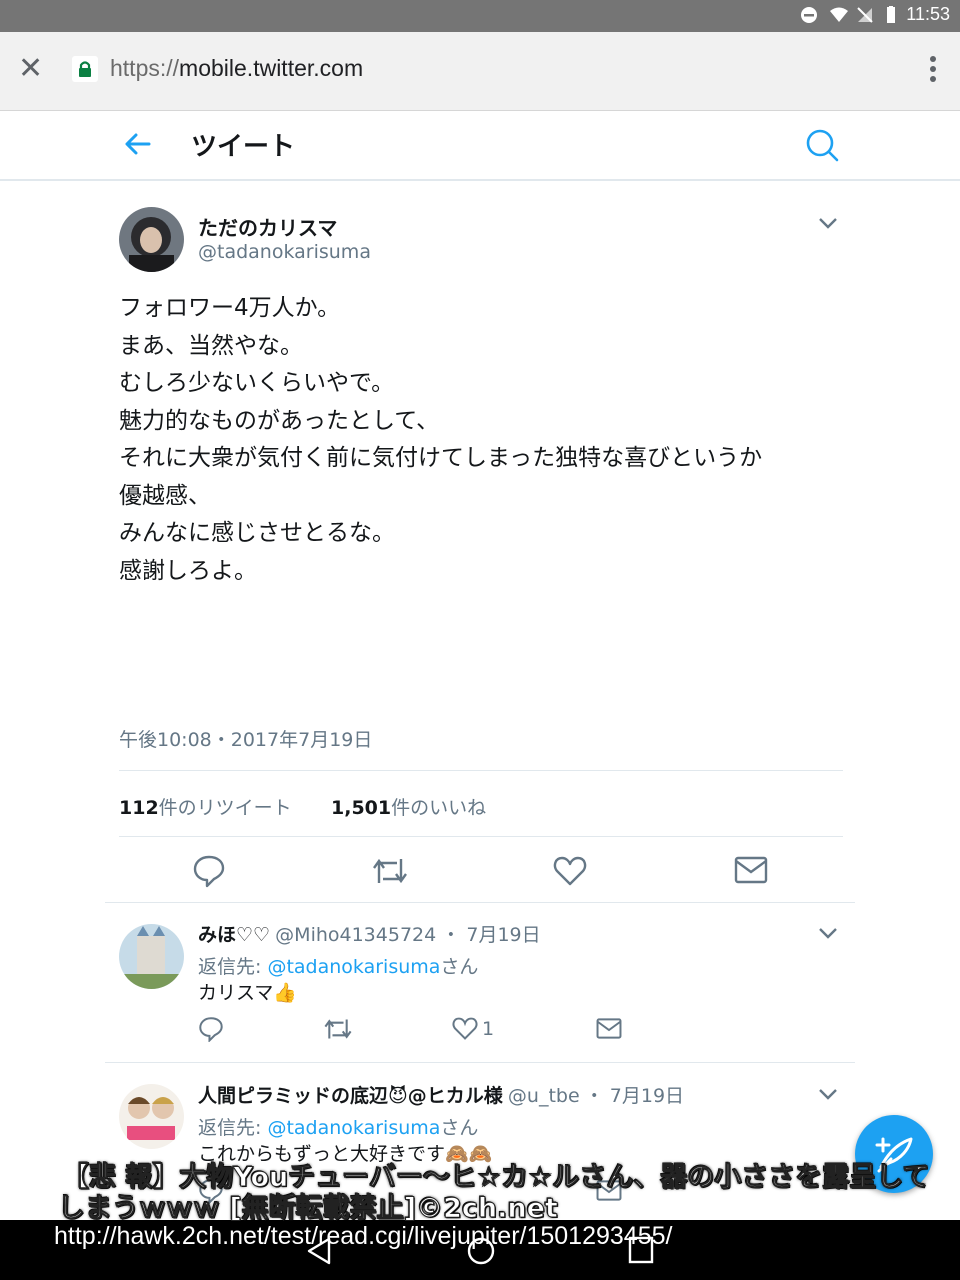  I want to click on like-stat: 1,501件のいいね, so click(408, 806).